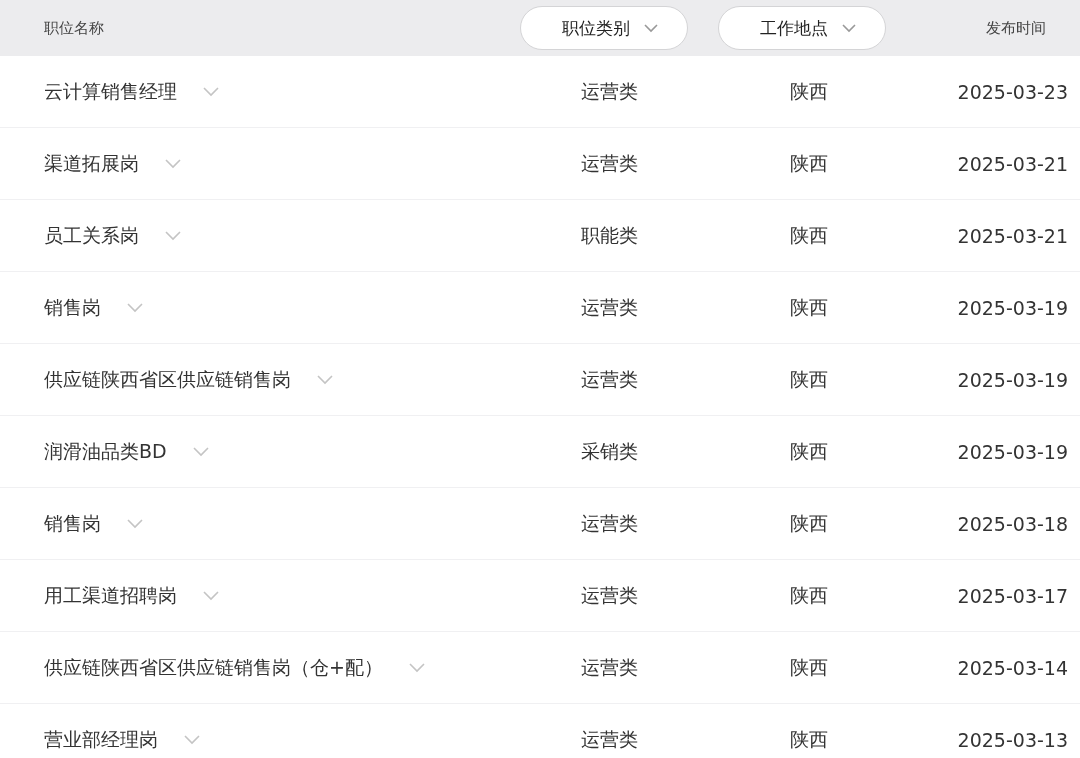 Image resolution: width=1080 pixels, height=758 pixels. I want to click on publish-date: 2025-03-18, so click(1012, 523).